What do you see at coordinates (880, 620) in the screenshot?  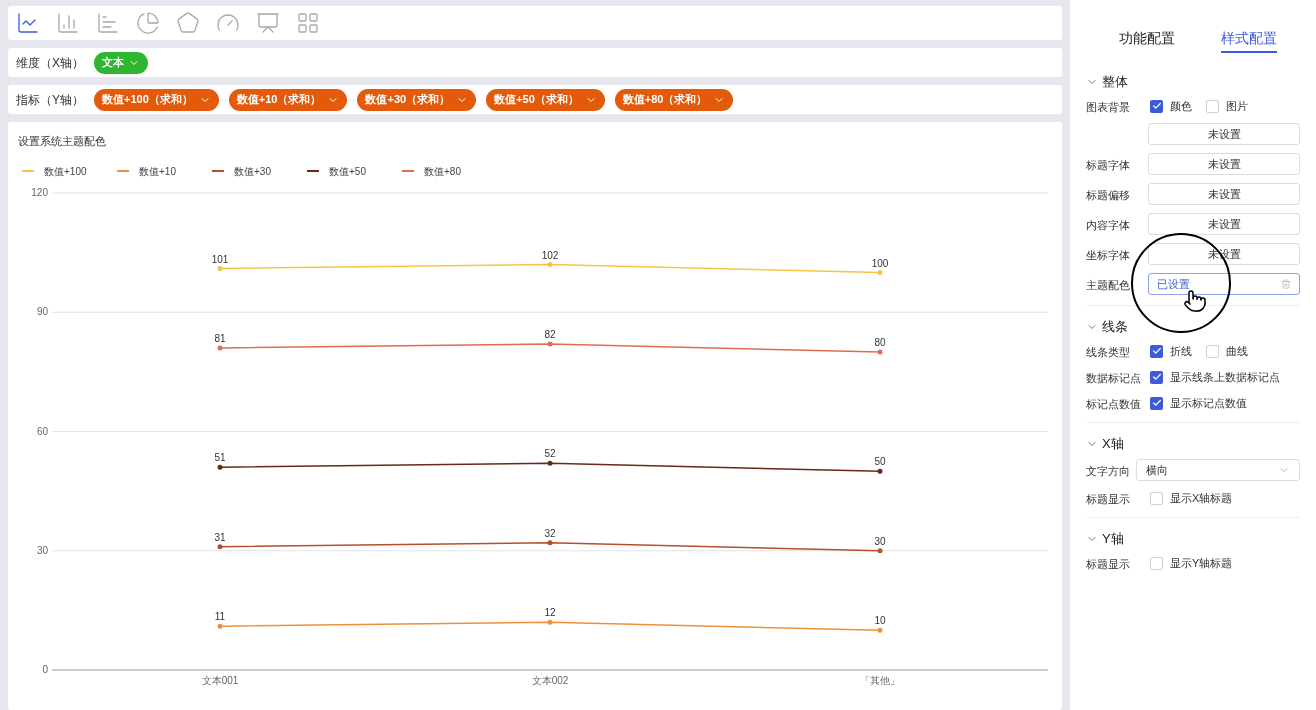 I see `data-label: 10` at bounding box center [880, 620].